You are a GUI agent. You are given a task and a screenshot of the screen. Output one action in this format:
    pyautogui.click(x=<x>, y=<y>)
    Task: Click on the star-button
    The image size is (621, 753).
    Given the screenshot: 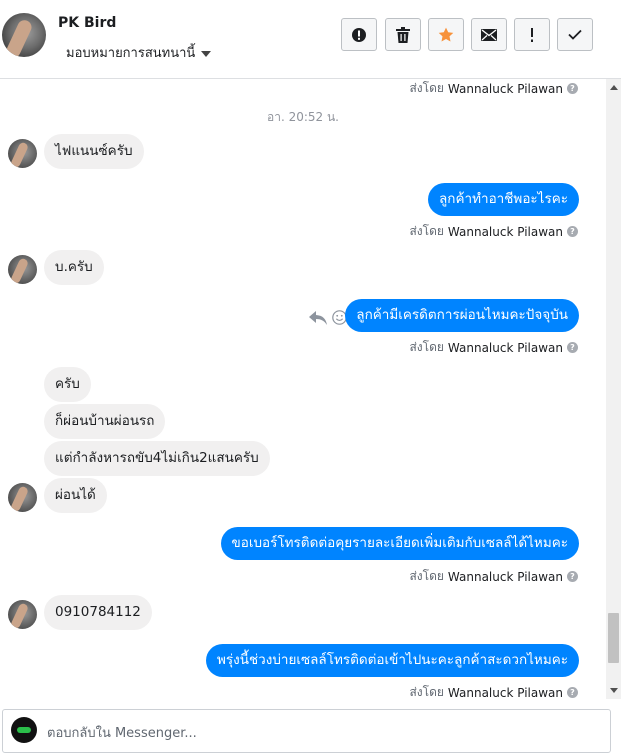 What is the action you would take?
    pyautogui.click(x=446, y=34)
    